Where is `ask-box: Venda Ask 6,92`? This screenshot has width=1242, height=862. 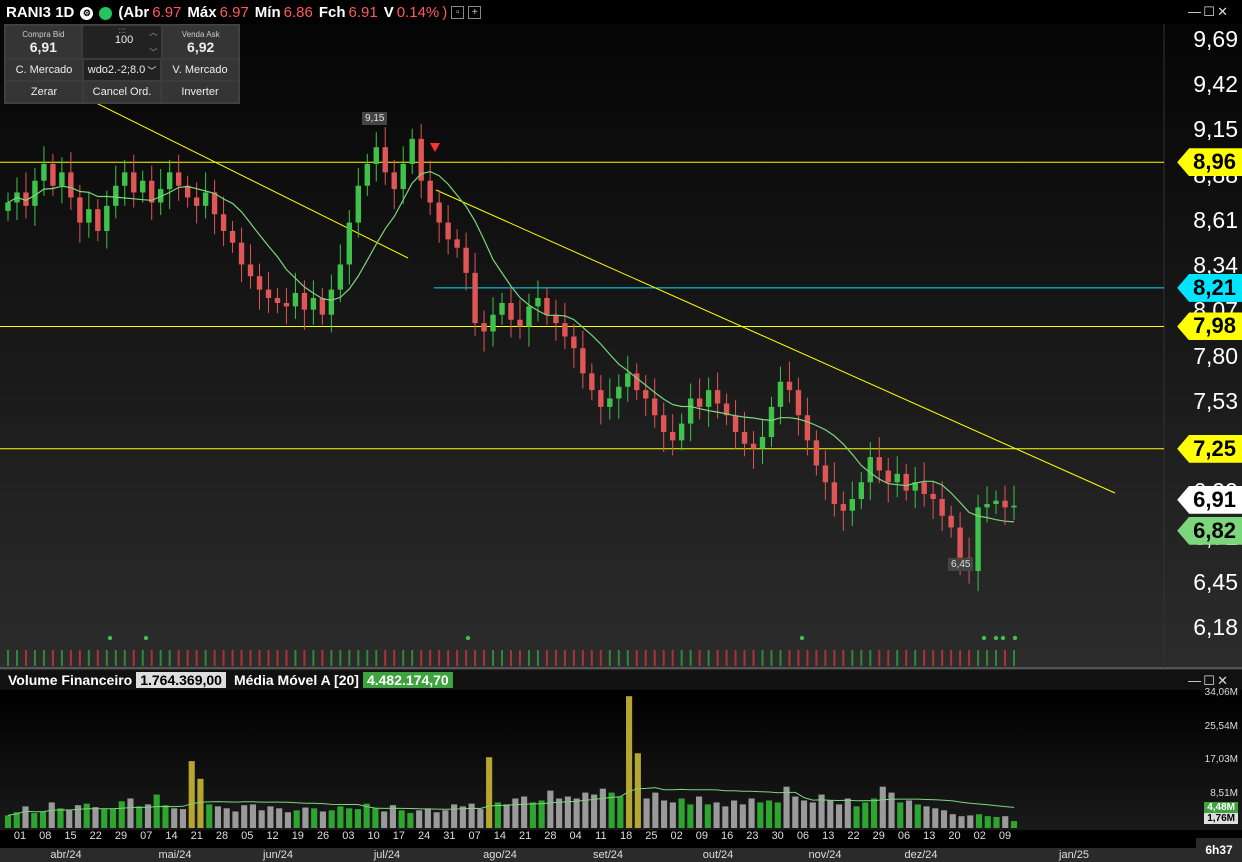 ask-box: Venda Ask 6,92 is located at coordinates (201, 42).